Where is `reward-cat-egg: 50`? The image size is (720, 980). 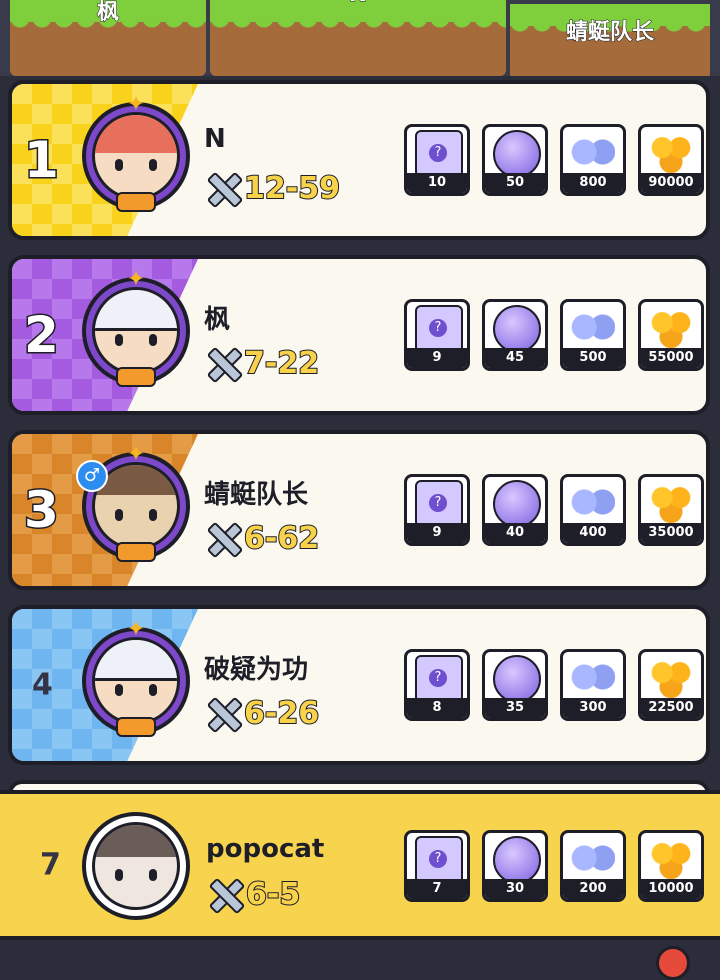
reward-cat-egg: 50 is located at coordinates (515, 160).